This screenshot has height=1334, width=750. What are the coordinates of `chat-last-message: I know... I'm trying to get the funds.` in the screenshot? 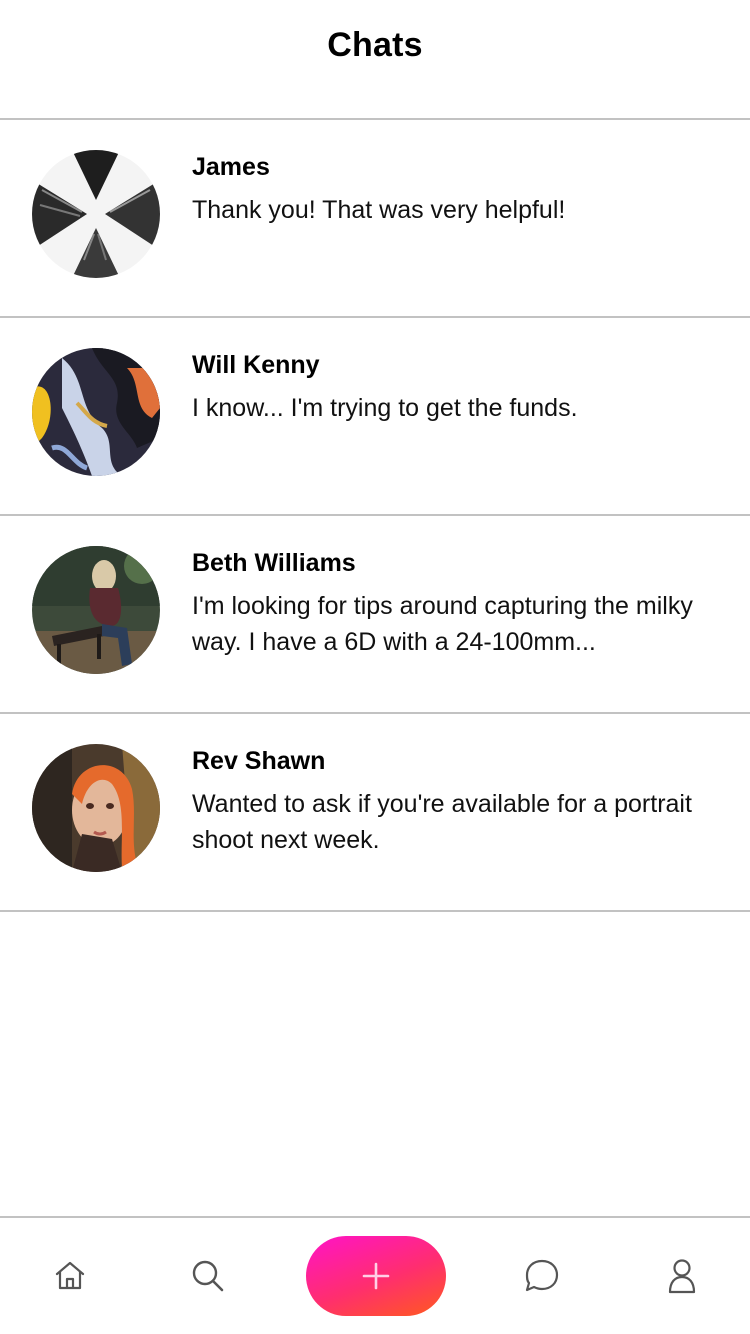 It's located at (385, 408).